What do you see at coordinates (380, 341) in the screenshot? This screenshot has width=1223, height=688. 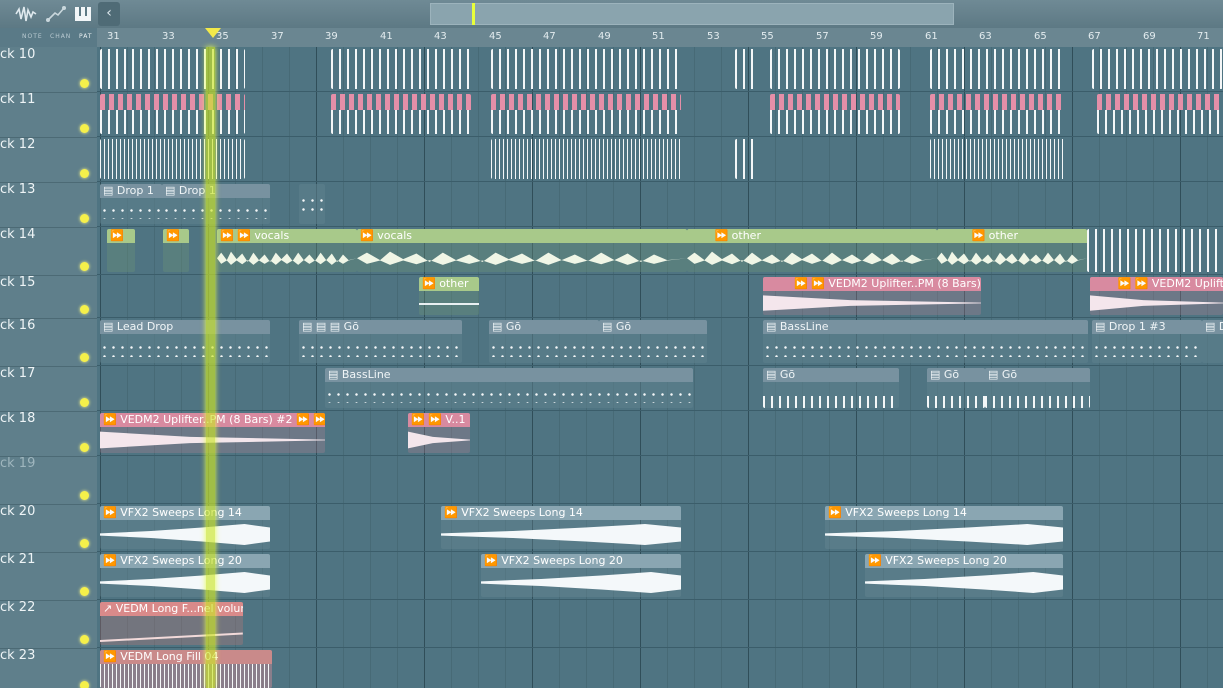 I see `pattern-clip-go: ▤ ▤ ▤ Gō` at bounding box center [380, 341].